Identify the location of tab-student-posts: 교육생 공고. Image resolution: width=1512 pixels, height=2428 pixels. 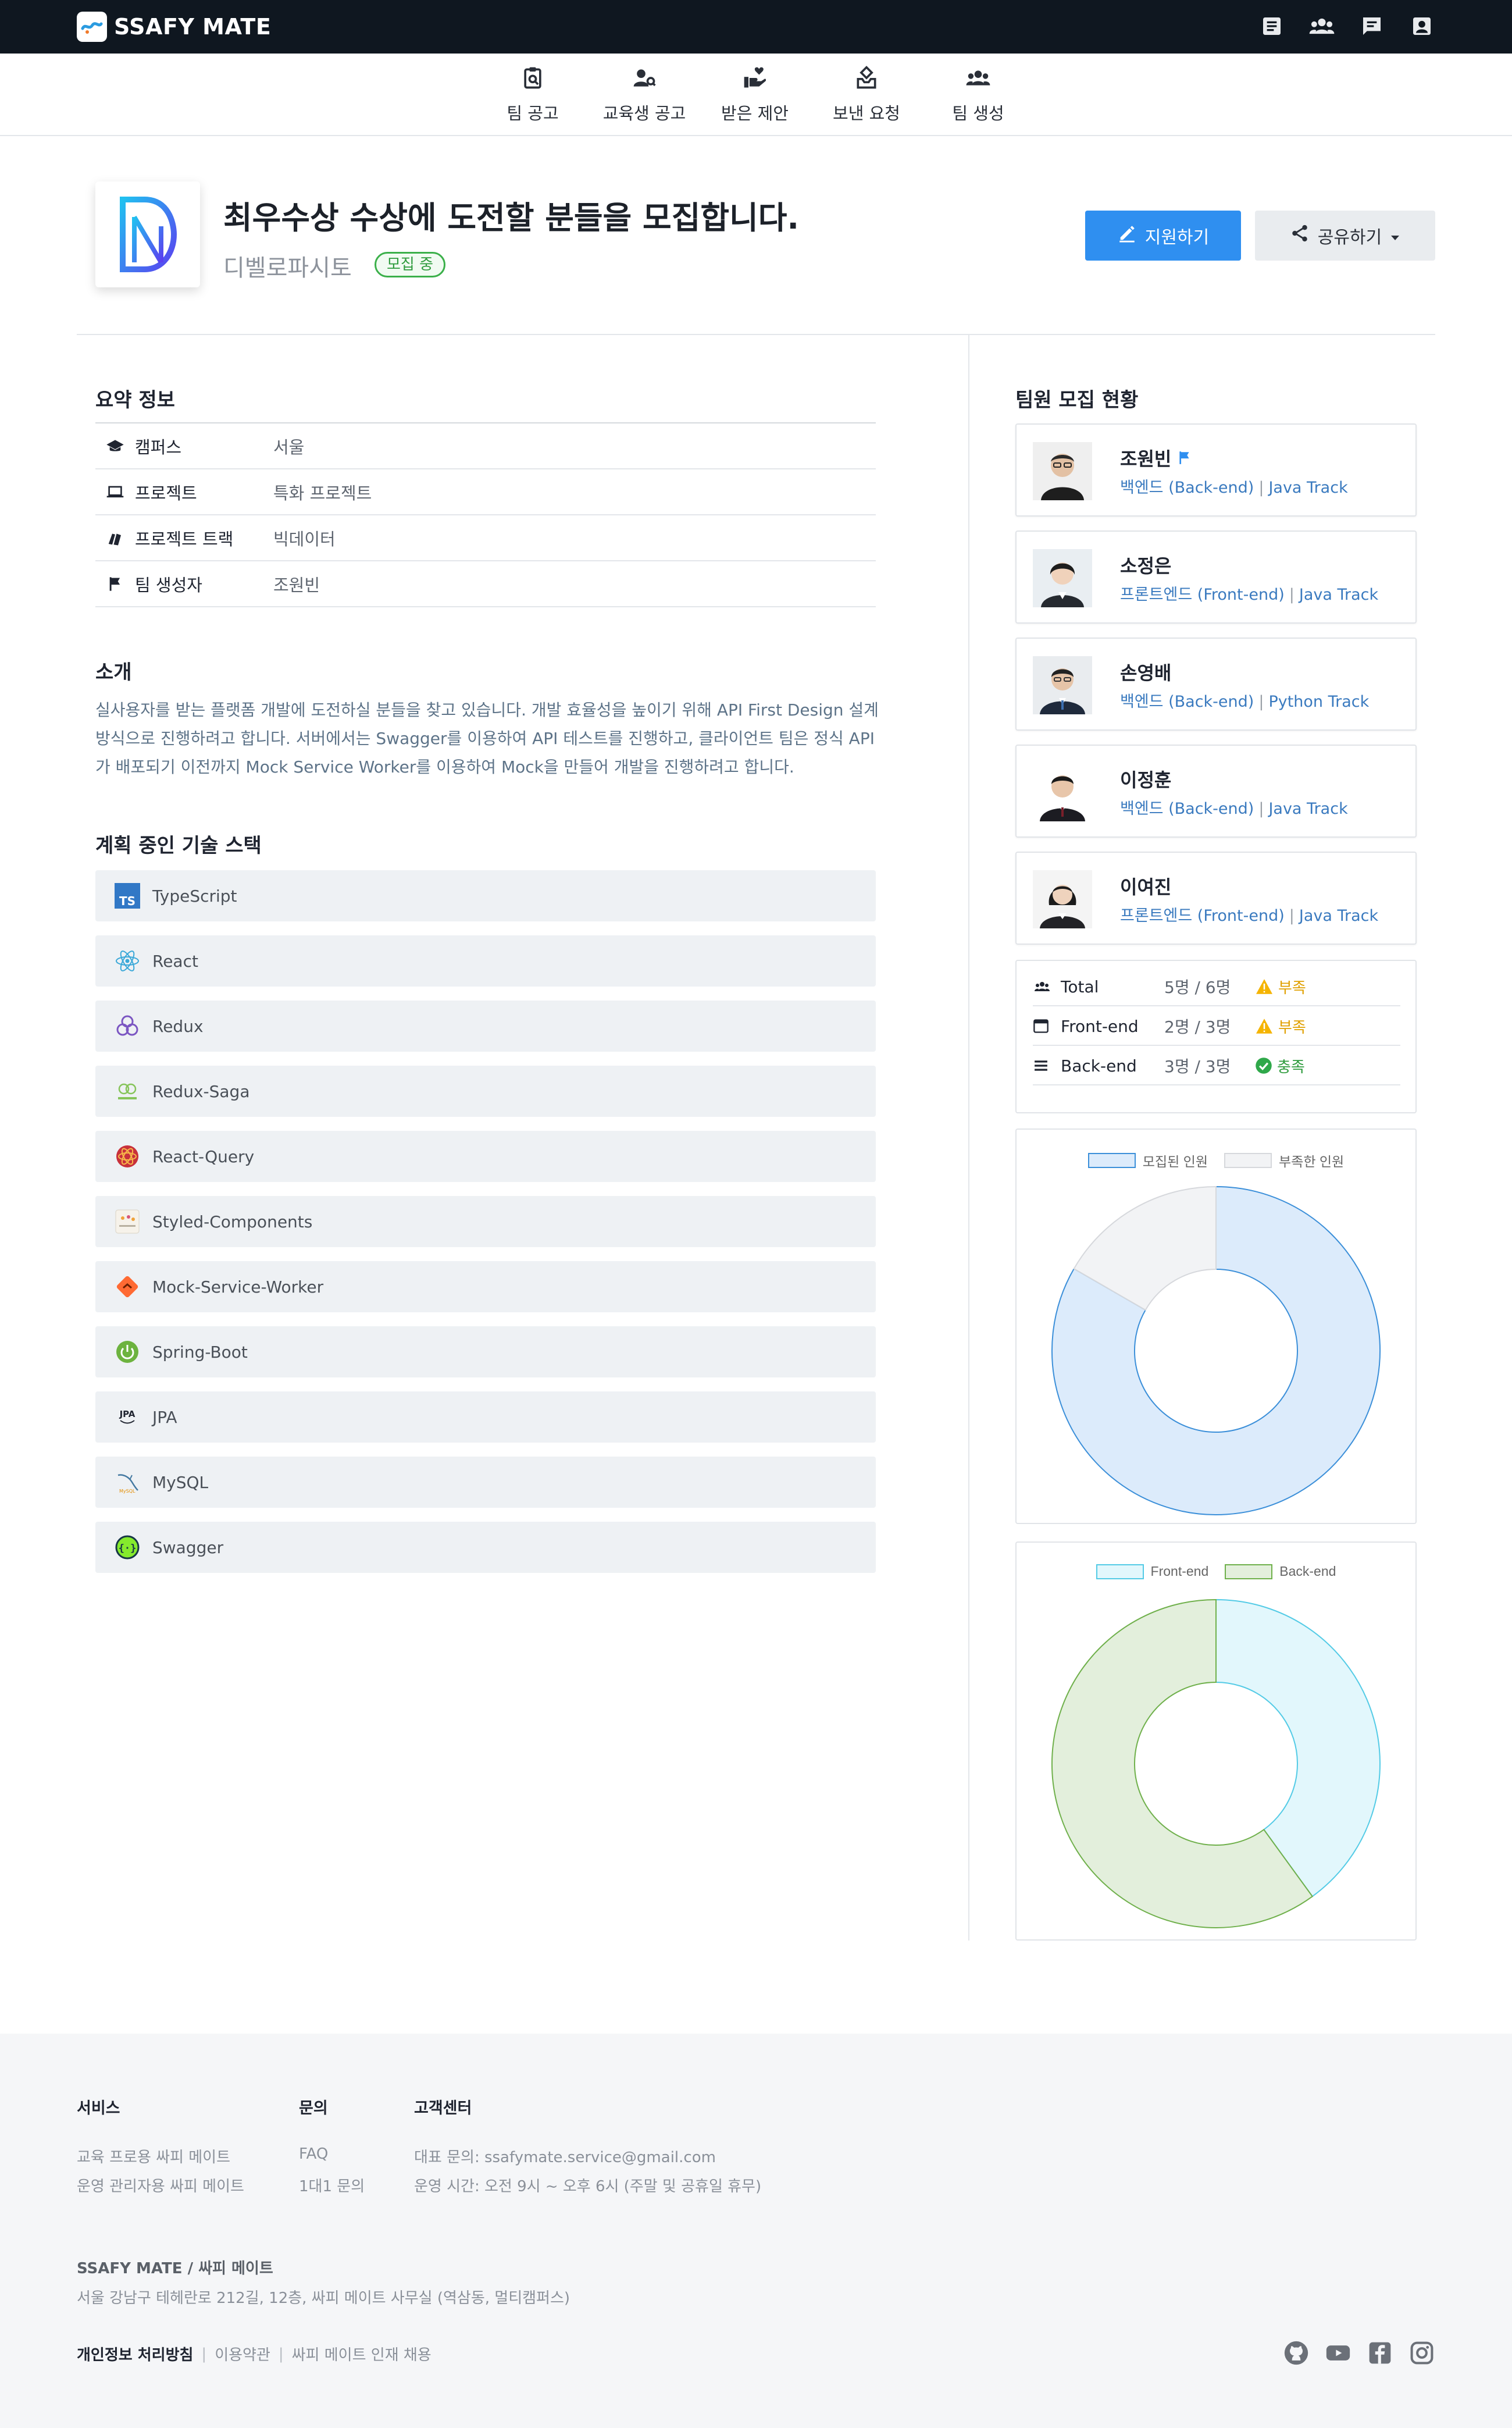
(644, 94).